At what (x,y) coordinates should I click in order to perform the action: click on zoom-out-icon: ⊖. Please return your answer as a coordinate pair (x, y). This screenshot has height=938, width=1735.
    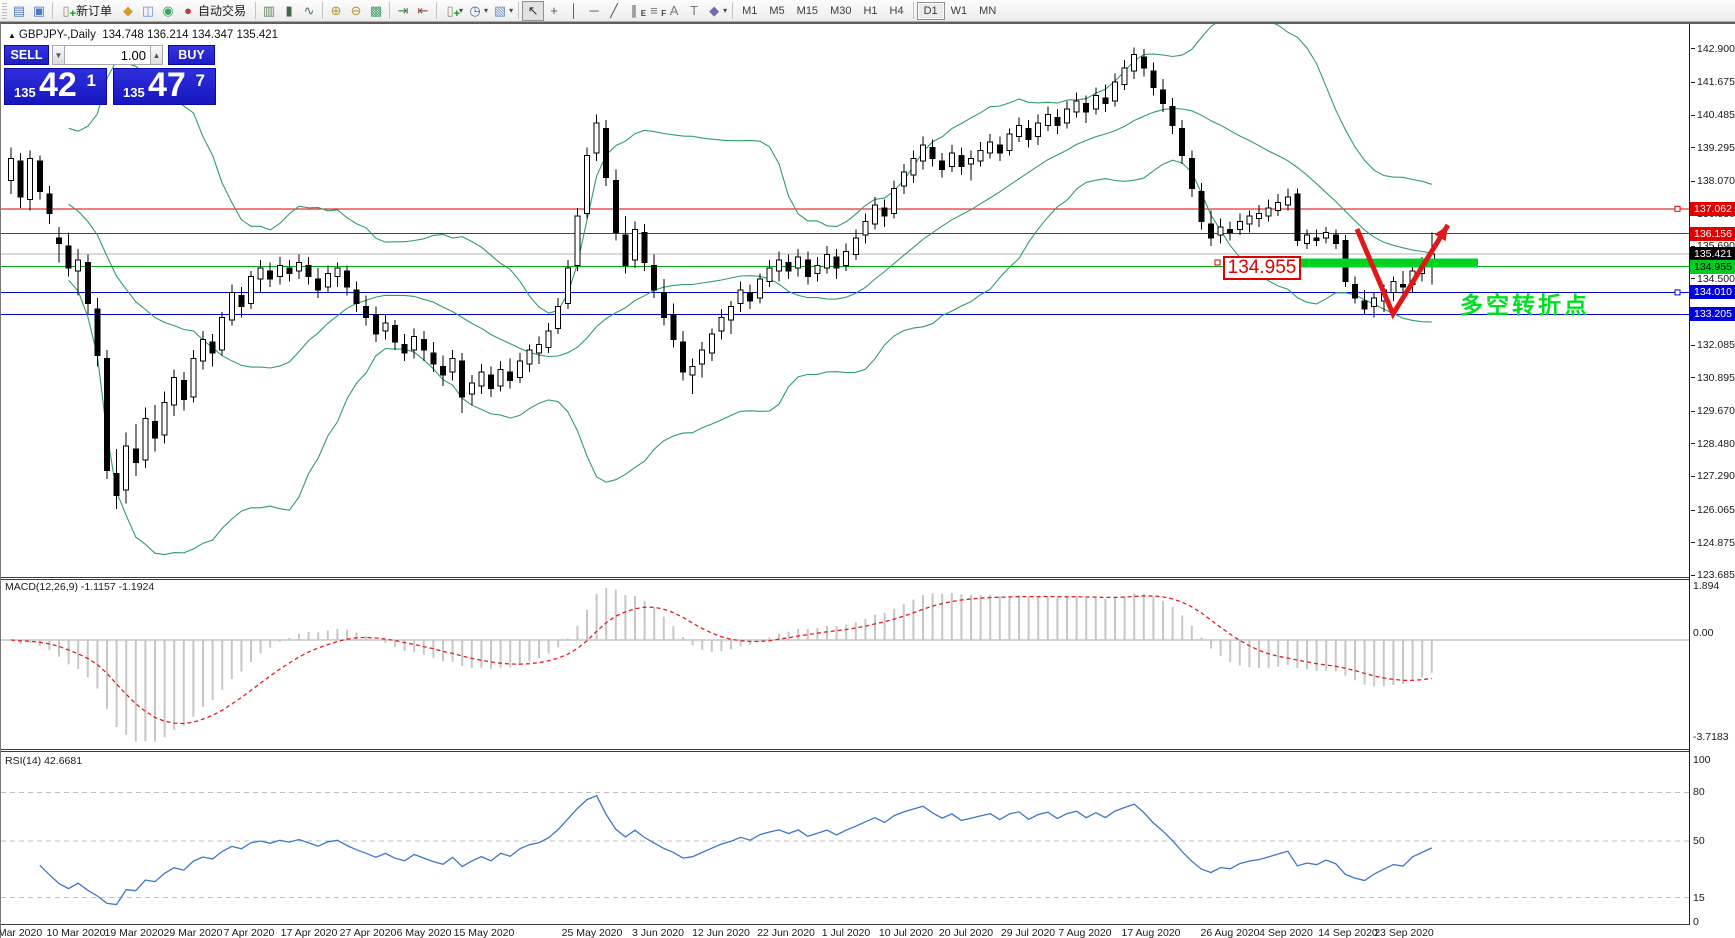
    Looking at the image, I should click on (356, 10).